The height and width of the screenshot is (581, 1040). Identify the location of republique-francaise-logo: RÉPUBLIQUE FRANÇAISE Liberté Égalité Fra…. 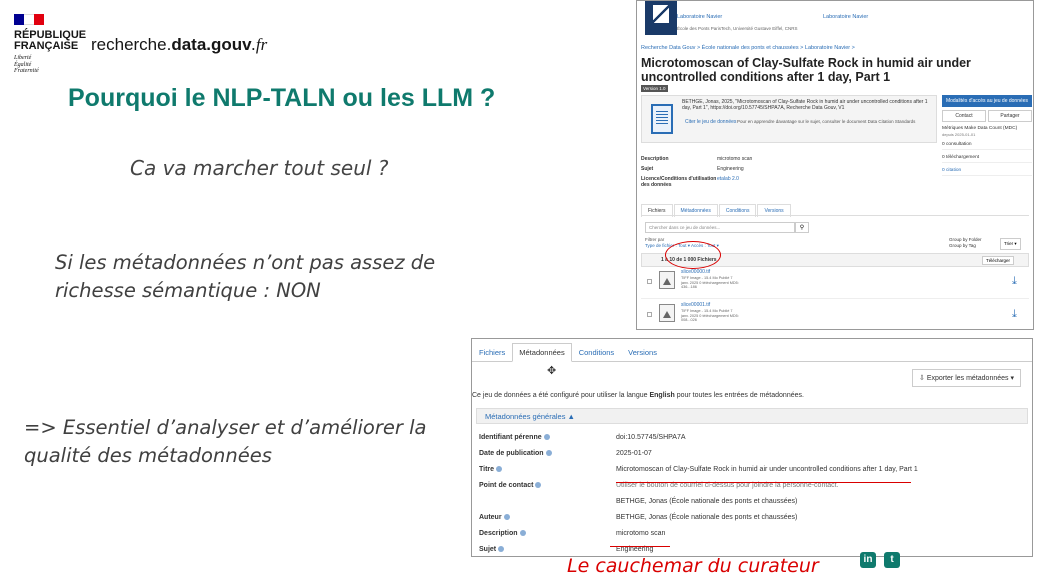
(50, 44).